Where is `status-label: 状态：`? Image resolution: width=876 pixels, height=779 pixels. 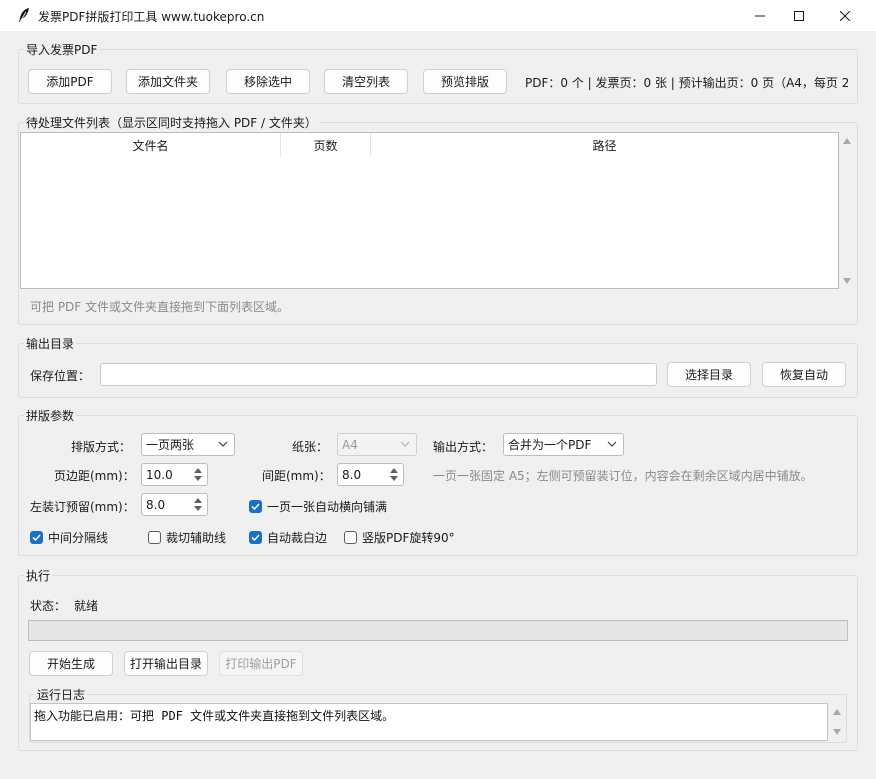
status-label: 状态： is located at coordinates (48, 606).